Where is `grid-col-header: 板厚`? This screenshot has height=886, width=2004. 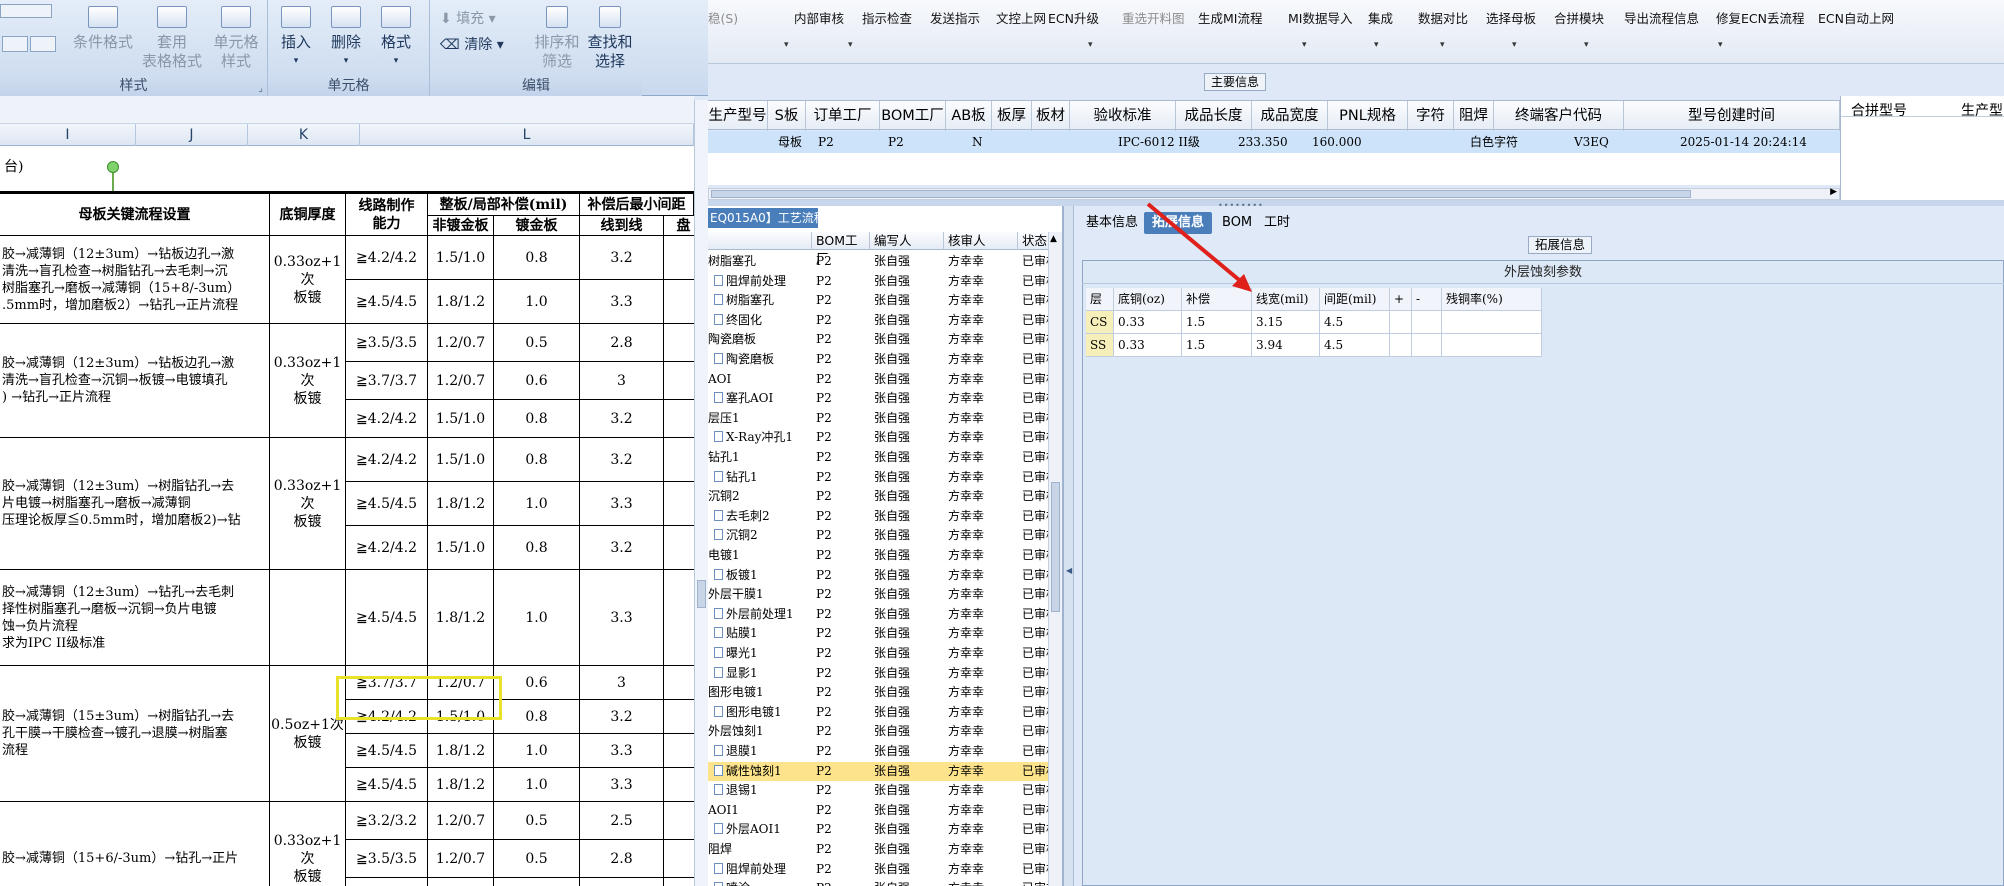 grid-col-header: 板厚 is located at coordinates (1012, 116).